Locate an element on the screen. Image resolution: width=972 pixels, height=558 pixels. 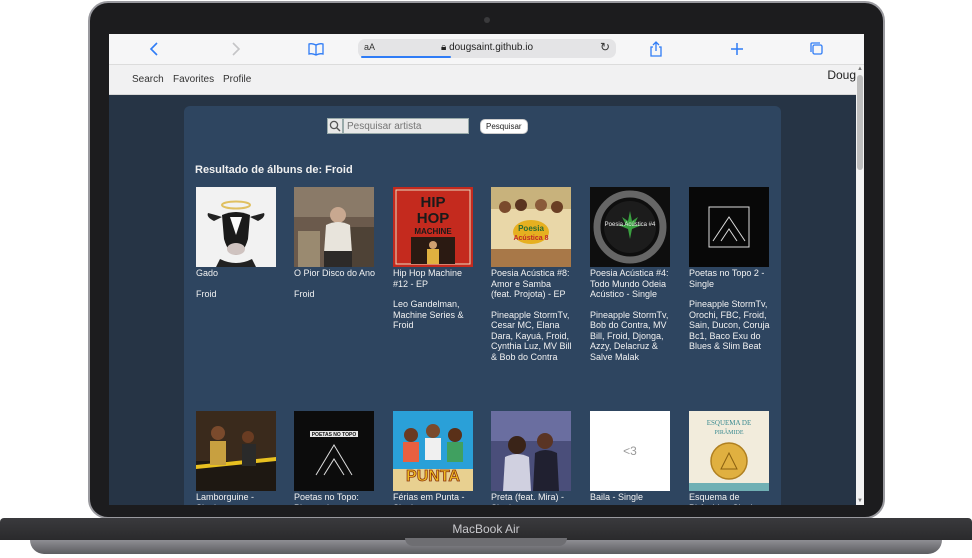
url-text: 🔒︎ dougsaint.github.io is located at coordinates (487, 47).